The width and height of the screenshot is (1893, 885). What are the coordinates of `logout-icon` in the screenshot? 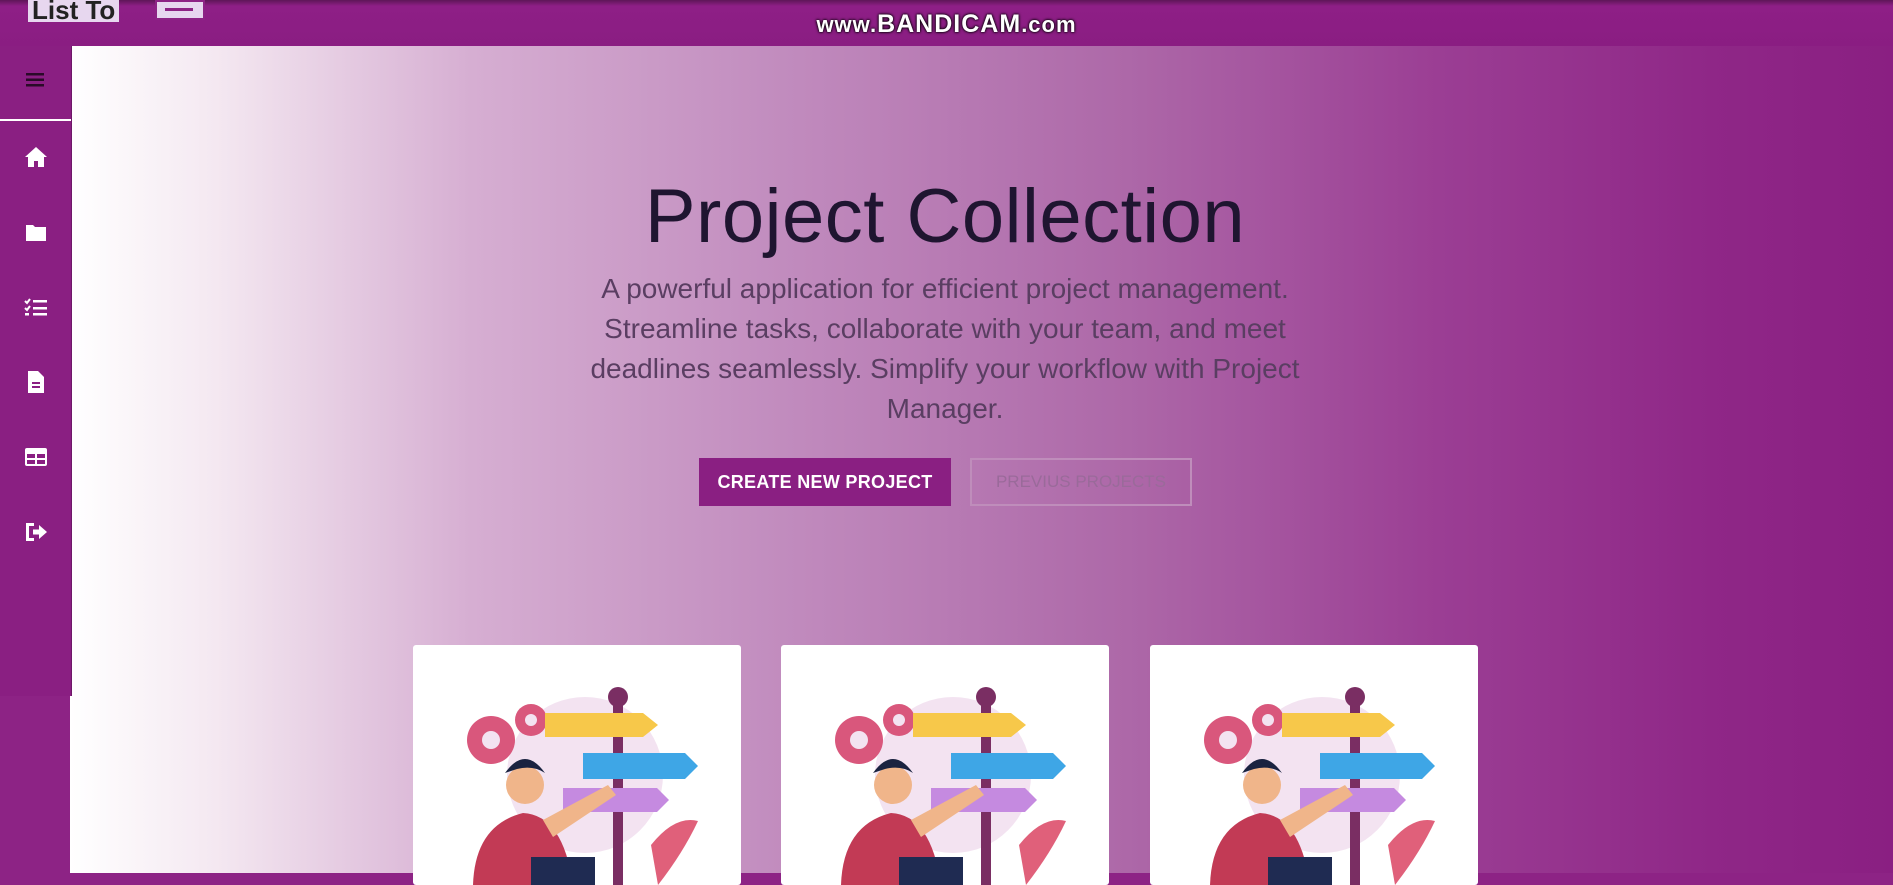 It's located at (36, 532).